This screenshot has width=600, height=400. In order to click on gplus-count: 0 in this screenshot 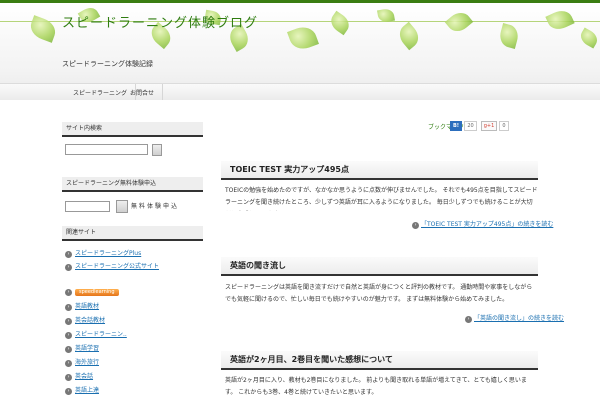, I will do `click(504, 126)`.